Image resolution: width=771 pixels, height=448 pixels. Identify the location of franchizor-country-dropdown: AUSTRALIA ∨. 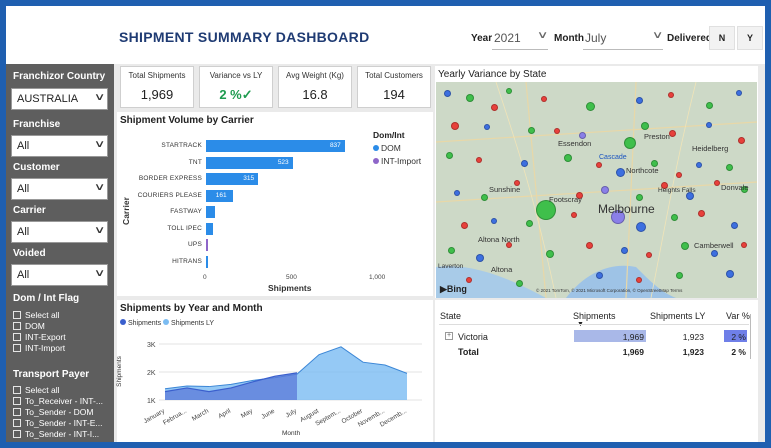
(59, 99).